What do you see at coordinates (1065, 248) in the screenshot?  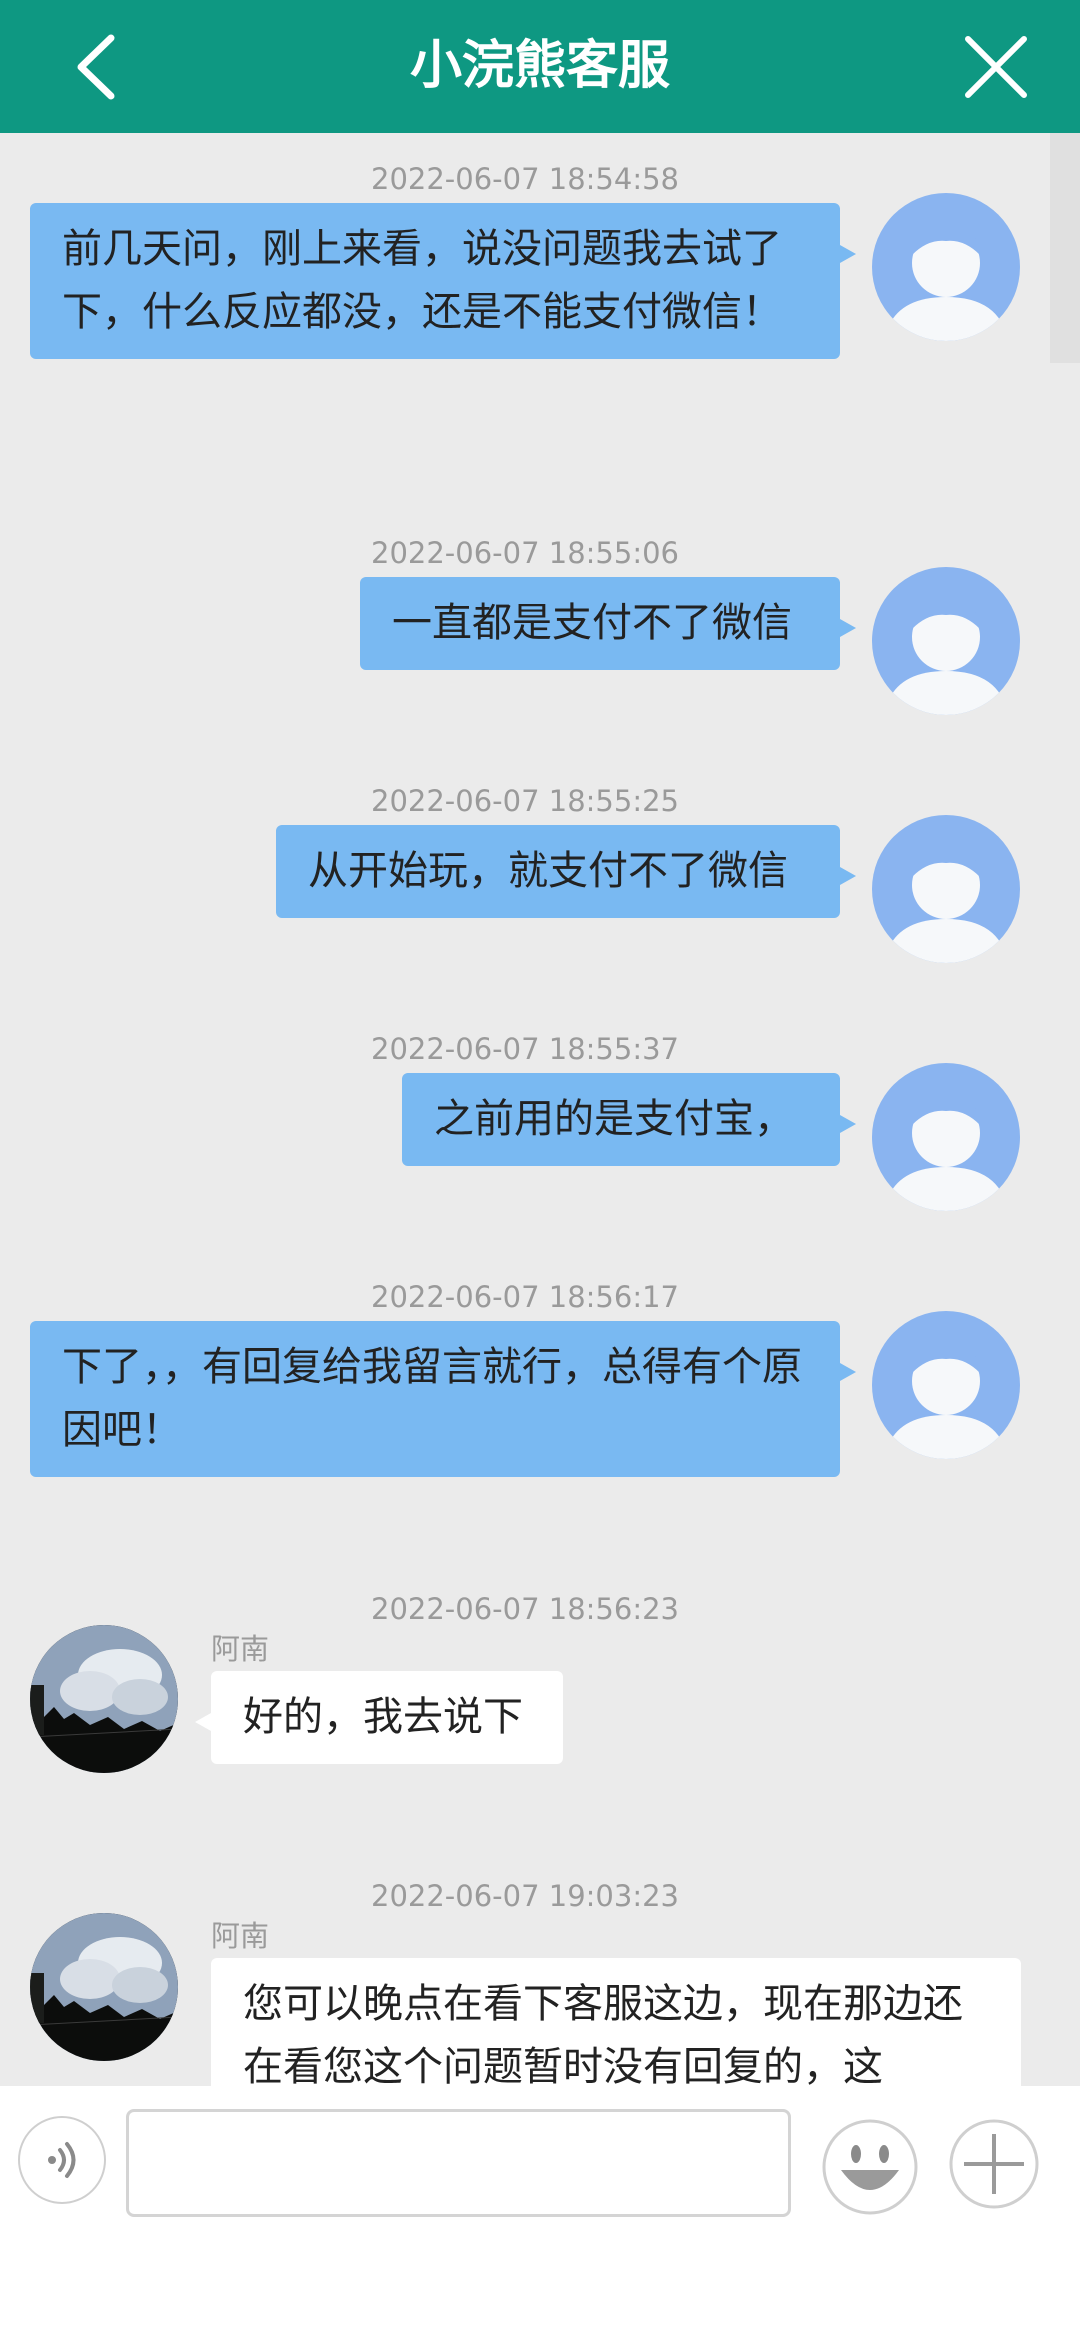 I see `scrollbar` at bounding box center [1065, 248].